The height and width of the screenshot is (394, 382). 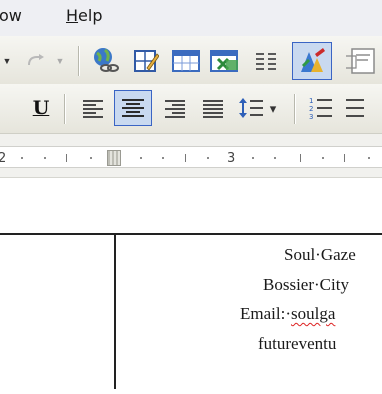 I want to click on columns-icon, so click(x=266, y=61).